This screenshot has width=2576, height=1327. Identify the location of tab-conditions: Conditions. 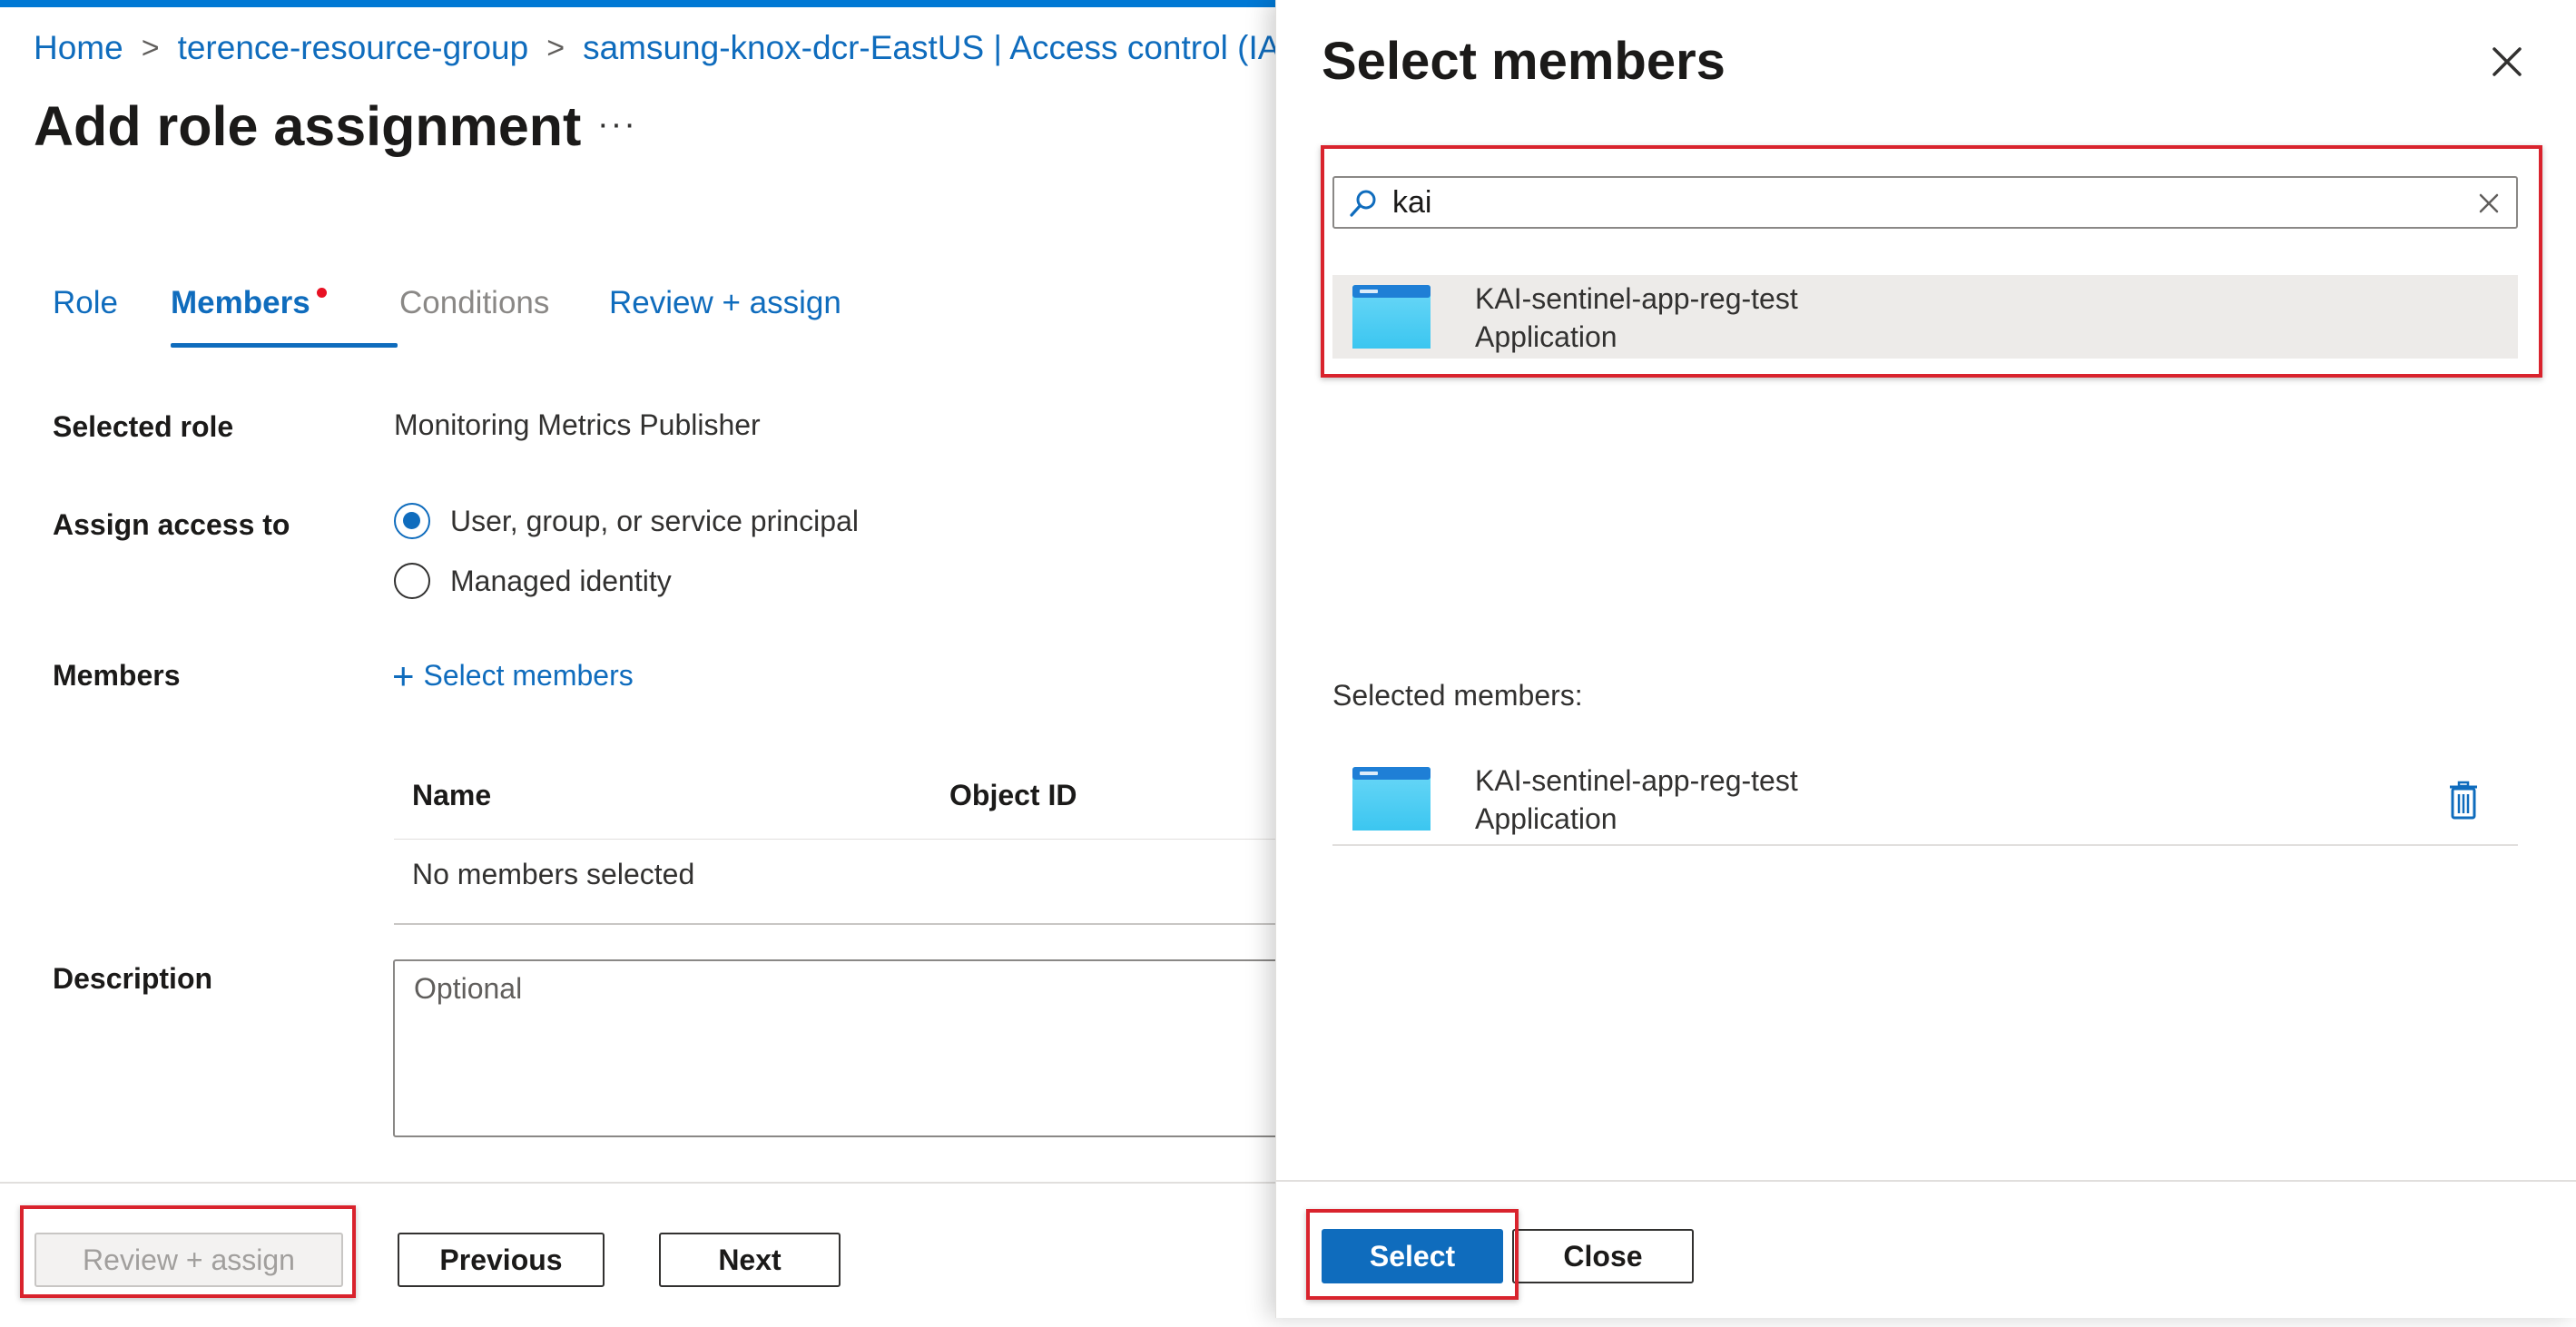
(474, 302).